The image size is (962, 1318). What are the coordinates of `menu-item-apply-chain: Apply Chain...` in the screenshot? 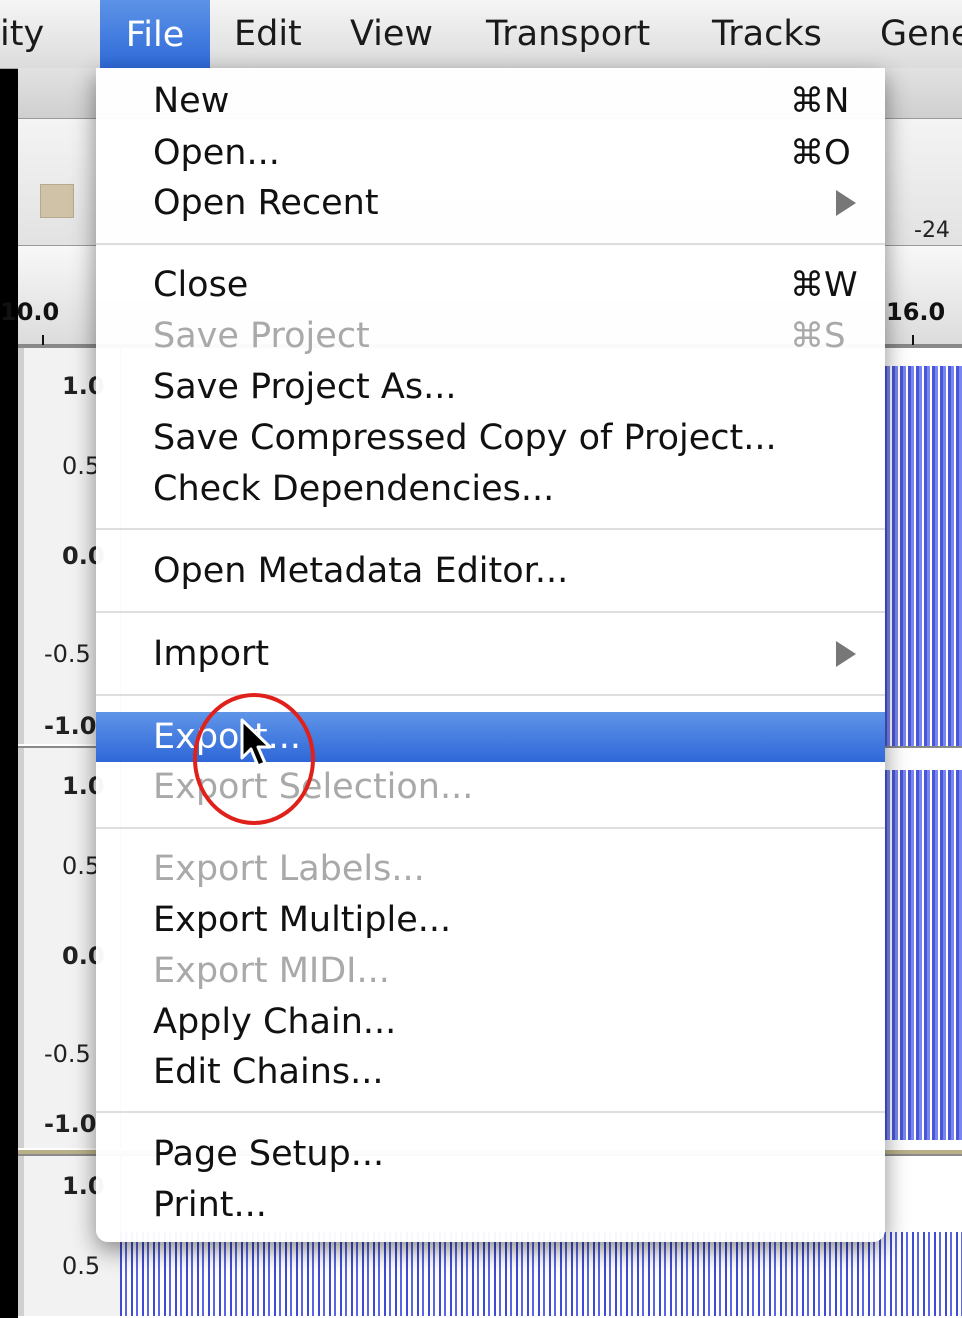 It's located at (490, 1022).